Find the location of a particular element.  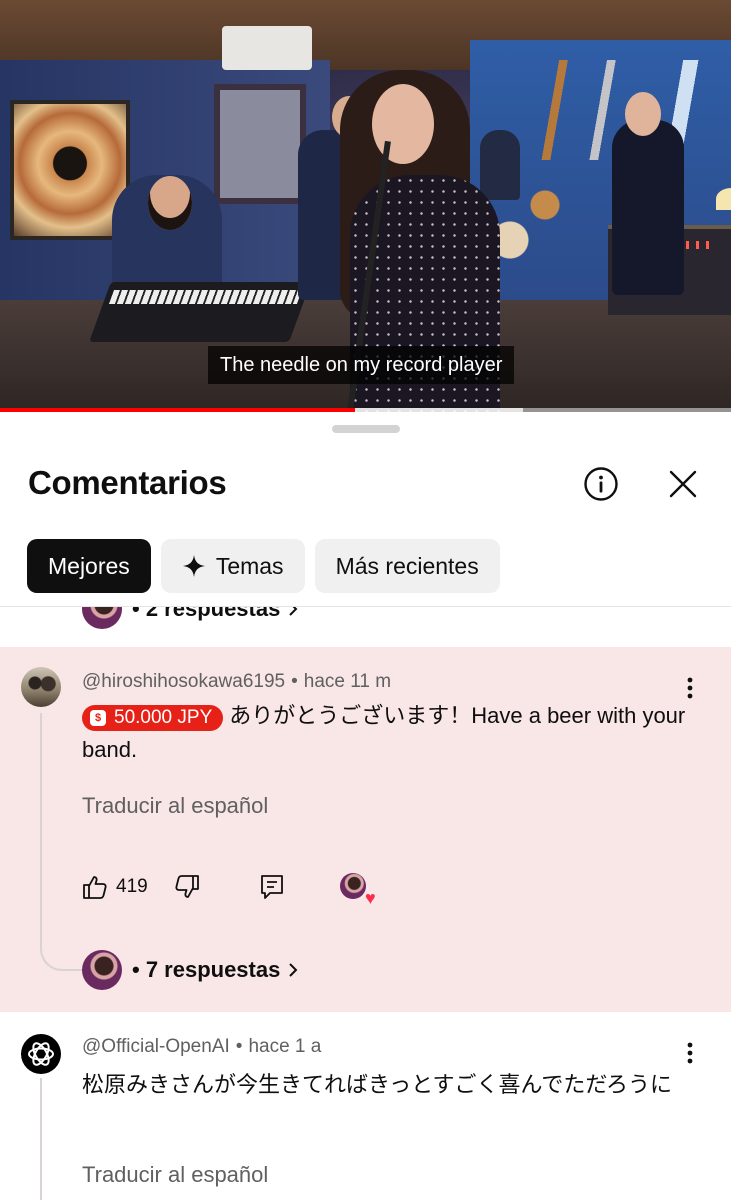

creator-heart: ♥ is located at coordinates (357, 890).